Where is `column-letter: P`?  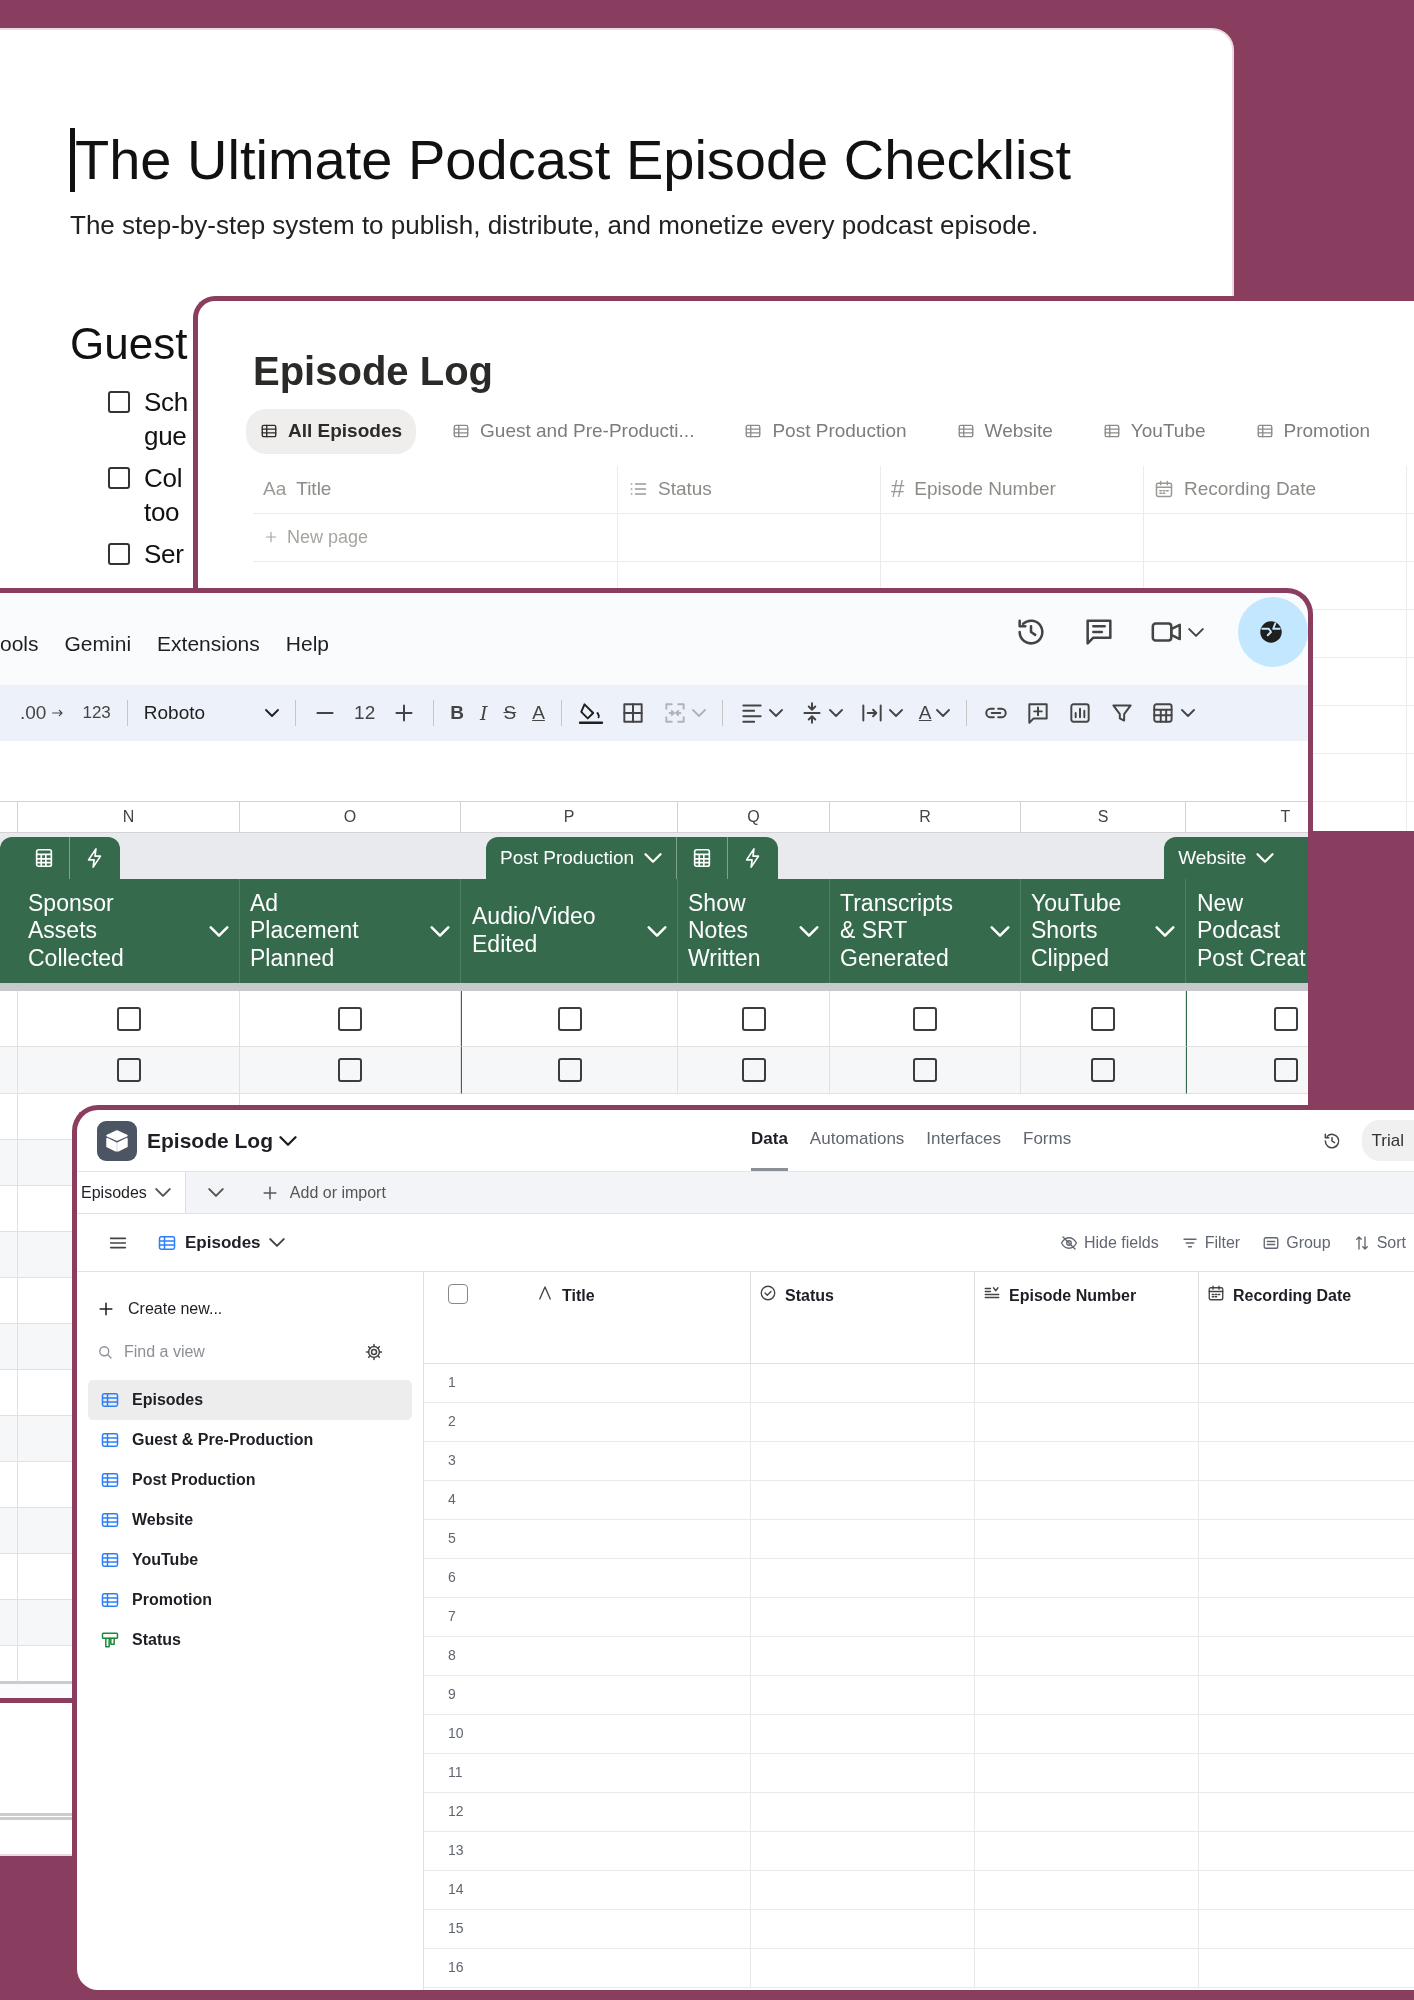
column-letter: P is located at coordinates (569, 817).